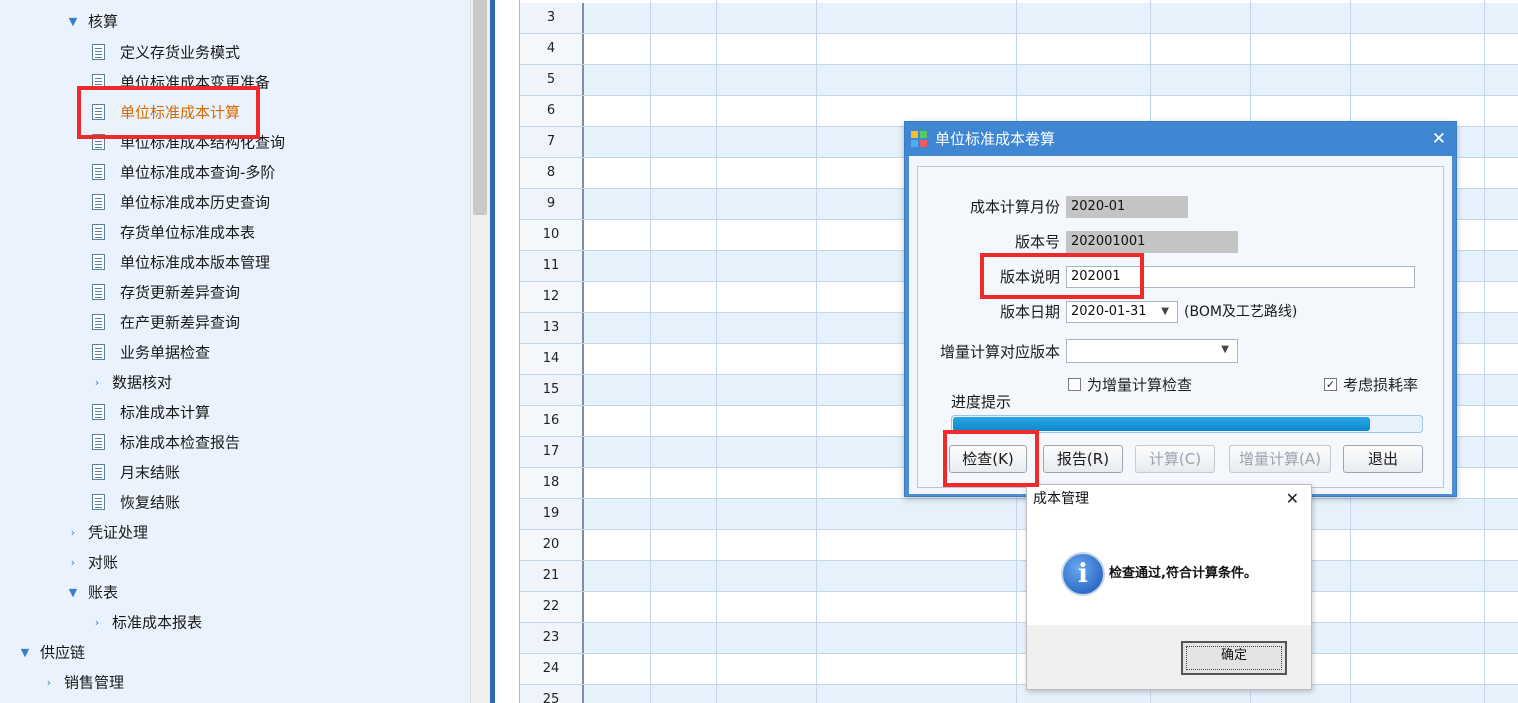 This screenshot has height=703, width=1518. What do you see at coordinates (552, 694) in the screenshot?
I see `row-number: 25` at bounding box center [552, 694].